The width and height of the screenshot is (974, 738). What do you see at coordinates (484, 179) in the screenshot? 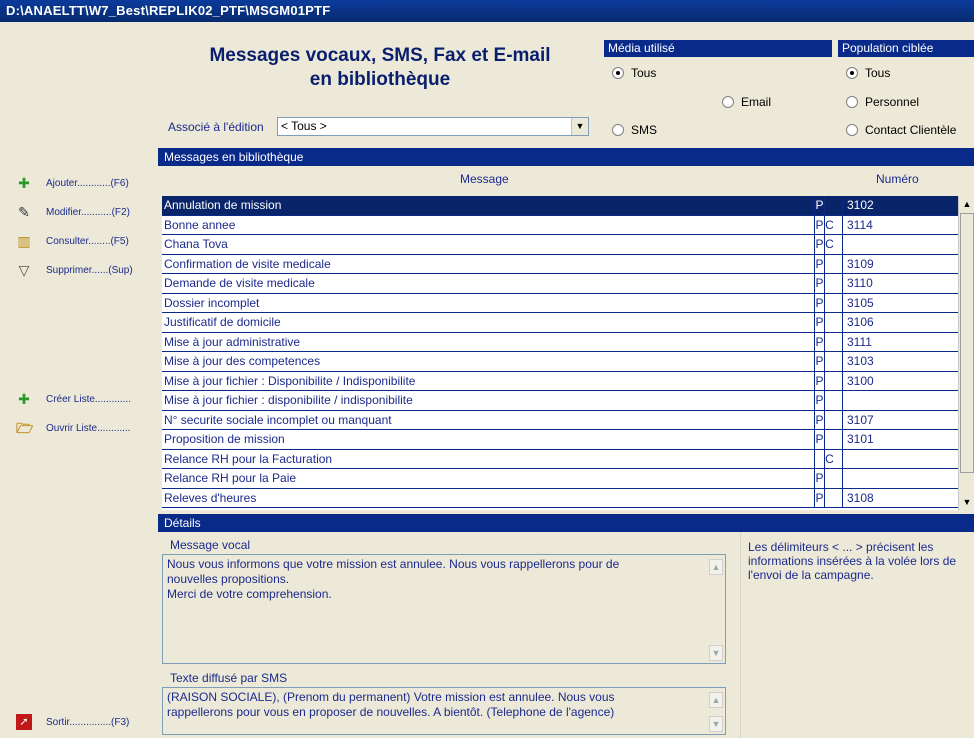
I see `col-header-message: Message` at bounding box center [484, 179].